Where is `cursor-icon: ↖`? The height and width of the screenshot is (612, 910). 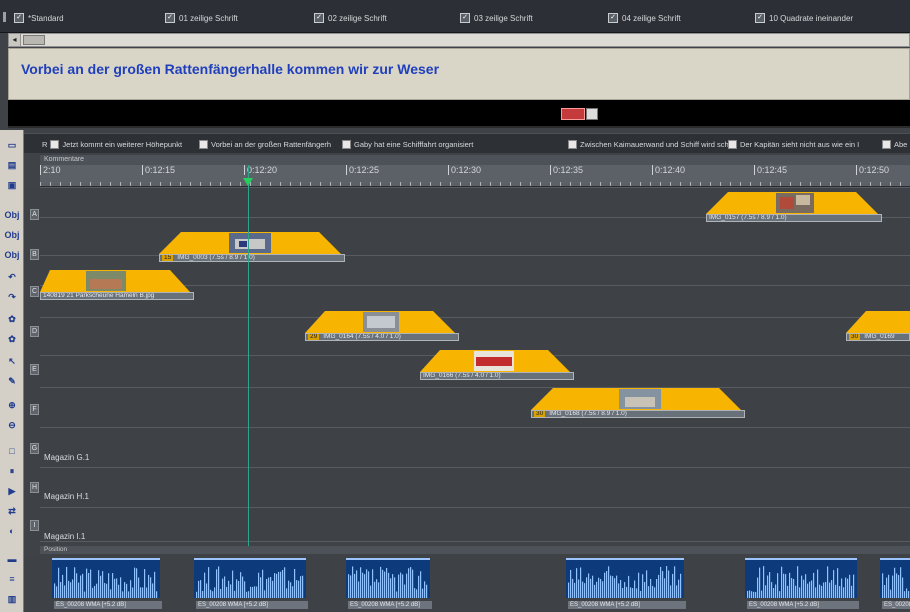 cursor-icon: ↖ is located at coordinates (12, 361).